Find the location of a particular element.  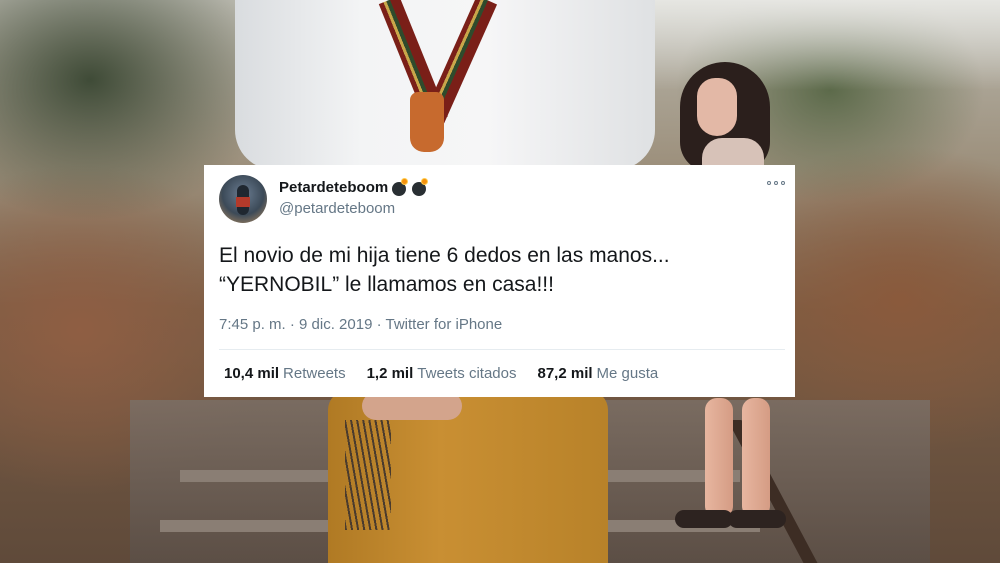

likes-stat: 87,2 mil Me gusta is located at coordinates (598, 373).